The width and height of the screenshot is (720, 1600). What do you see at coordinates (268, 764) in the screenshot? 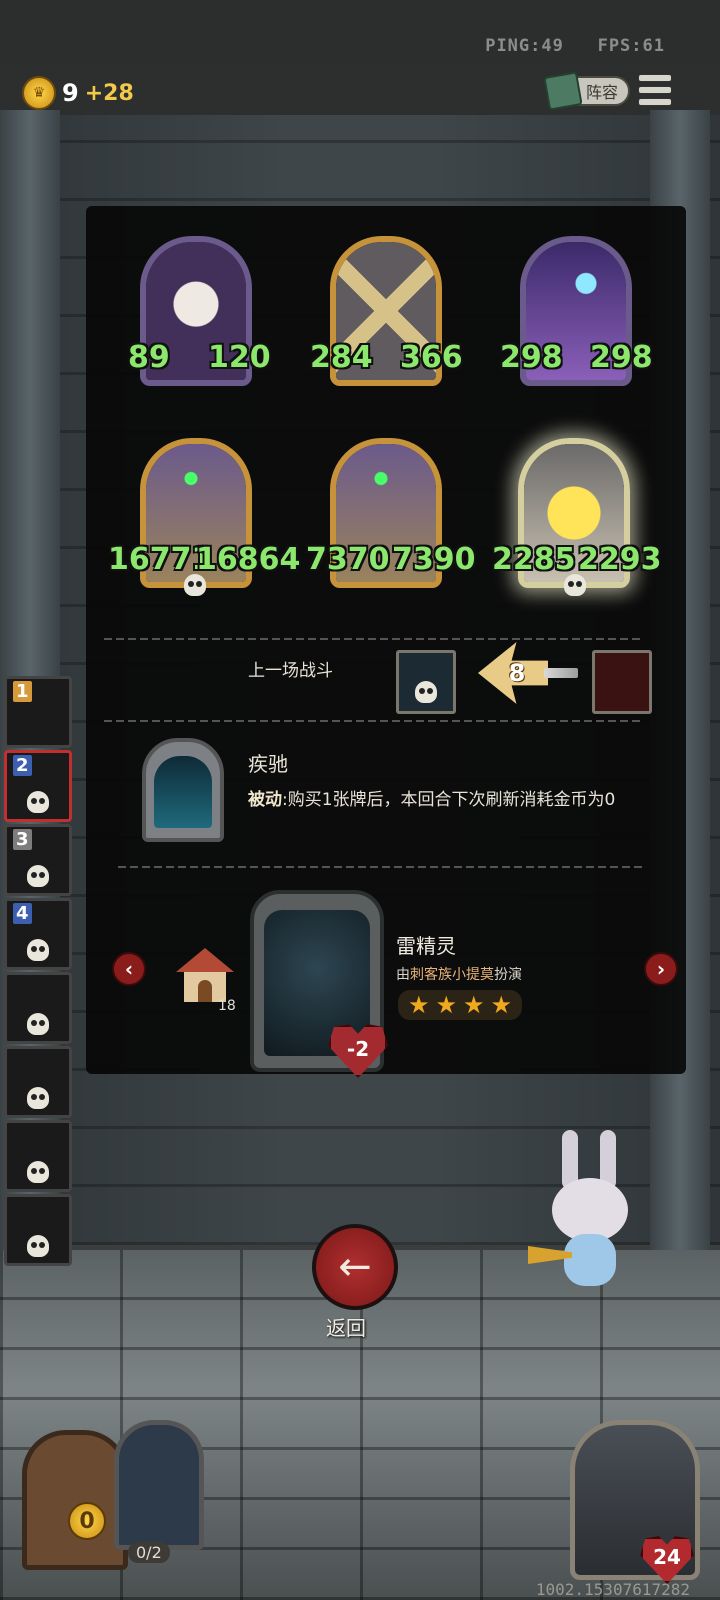
I see `skill-name: 疾驰` at bounding box center [268, 764].